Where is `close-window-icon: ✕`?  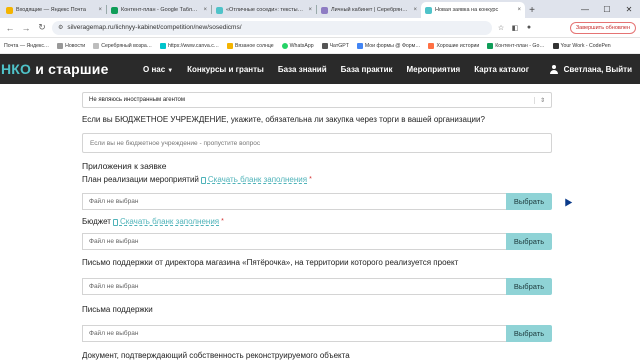 close-window-icon: ✕ is located at coordinates (629, 9).